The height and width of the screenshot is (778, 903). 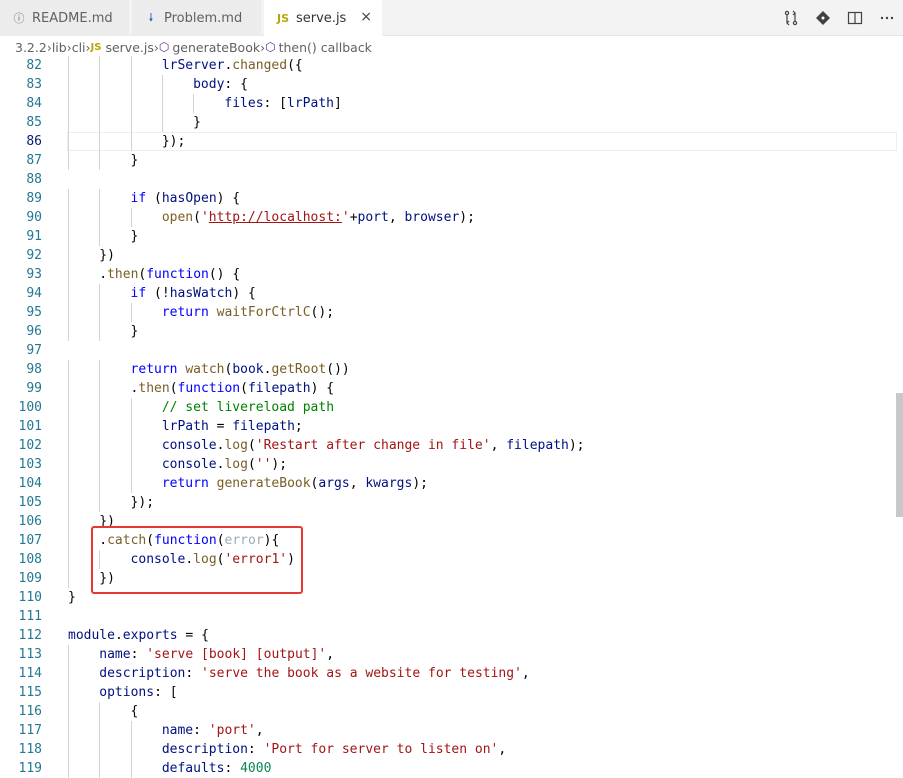 I want to click on breadcrumb-item: 3.2.2, so click(x=31, y=47).